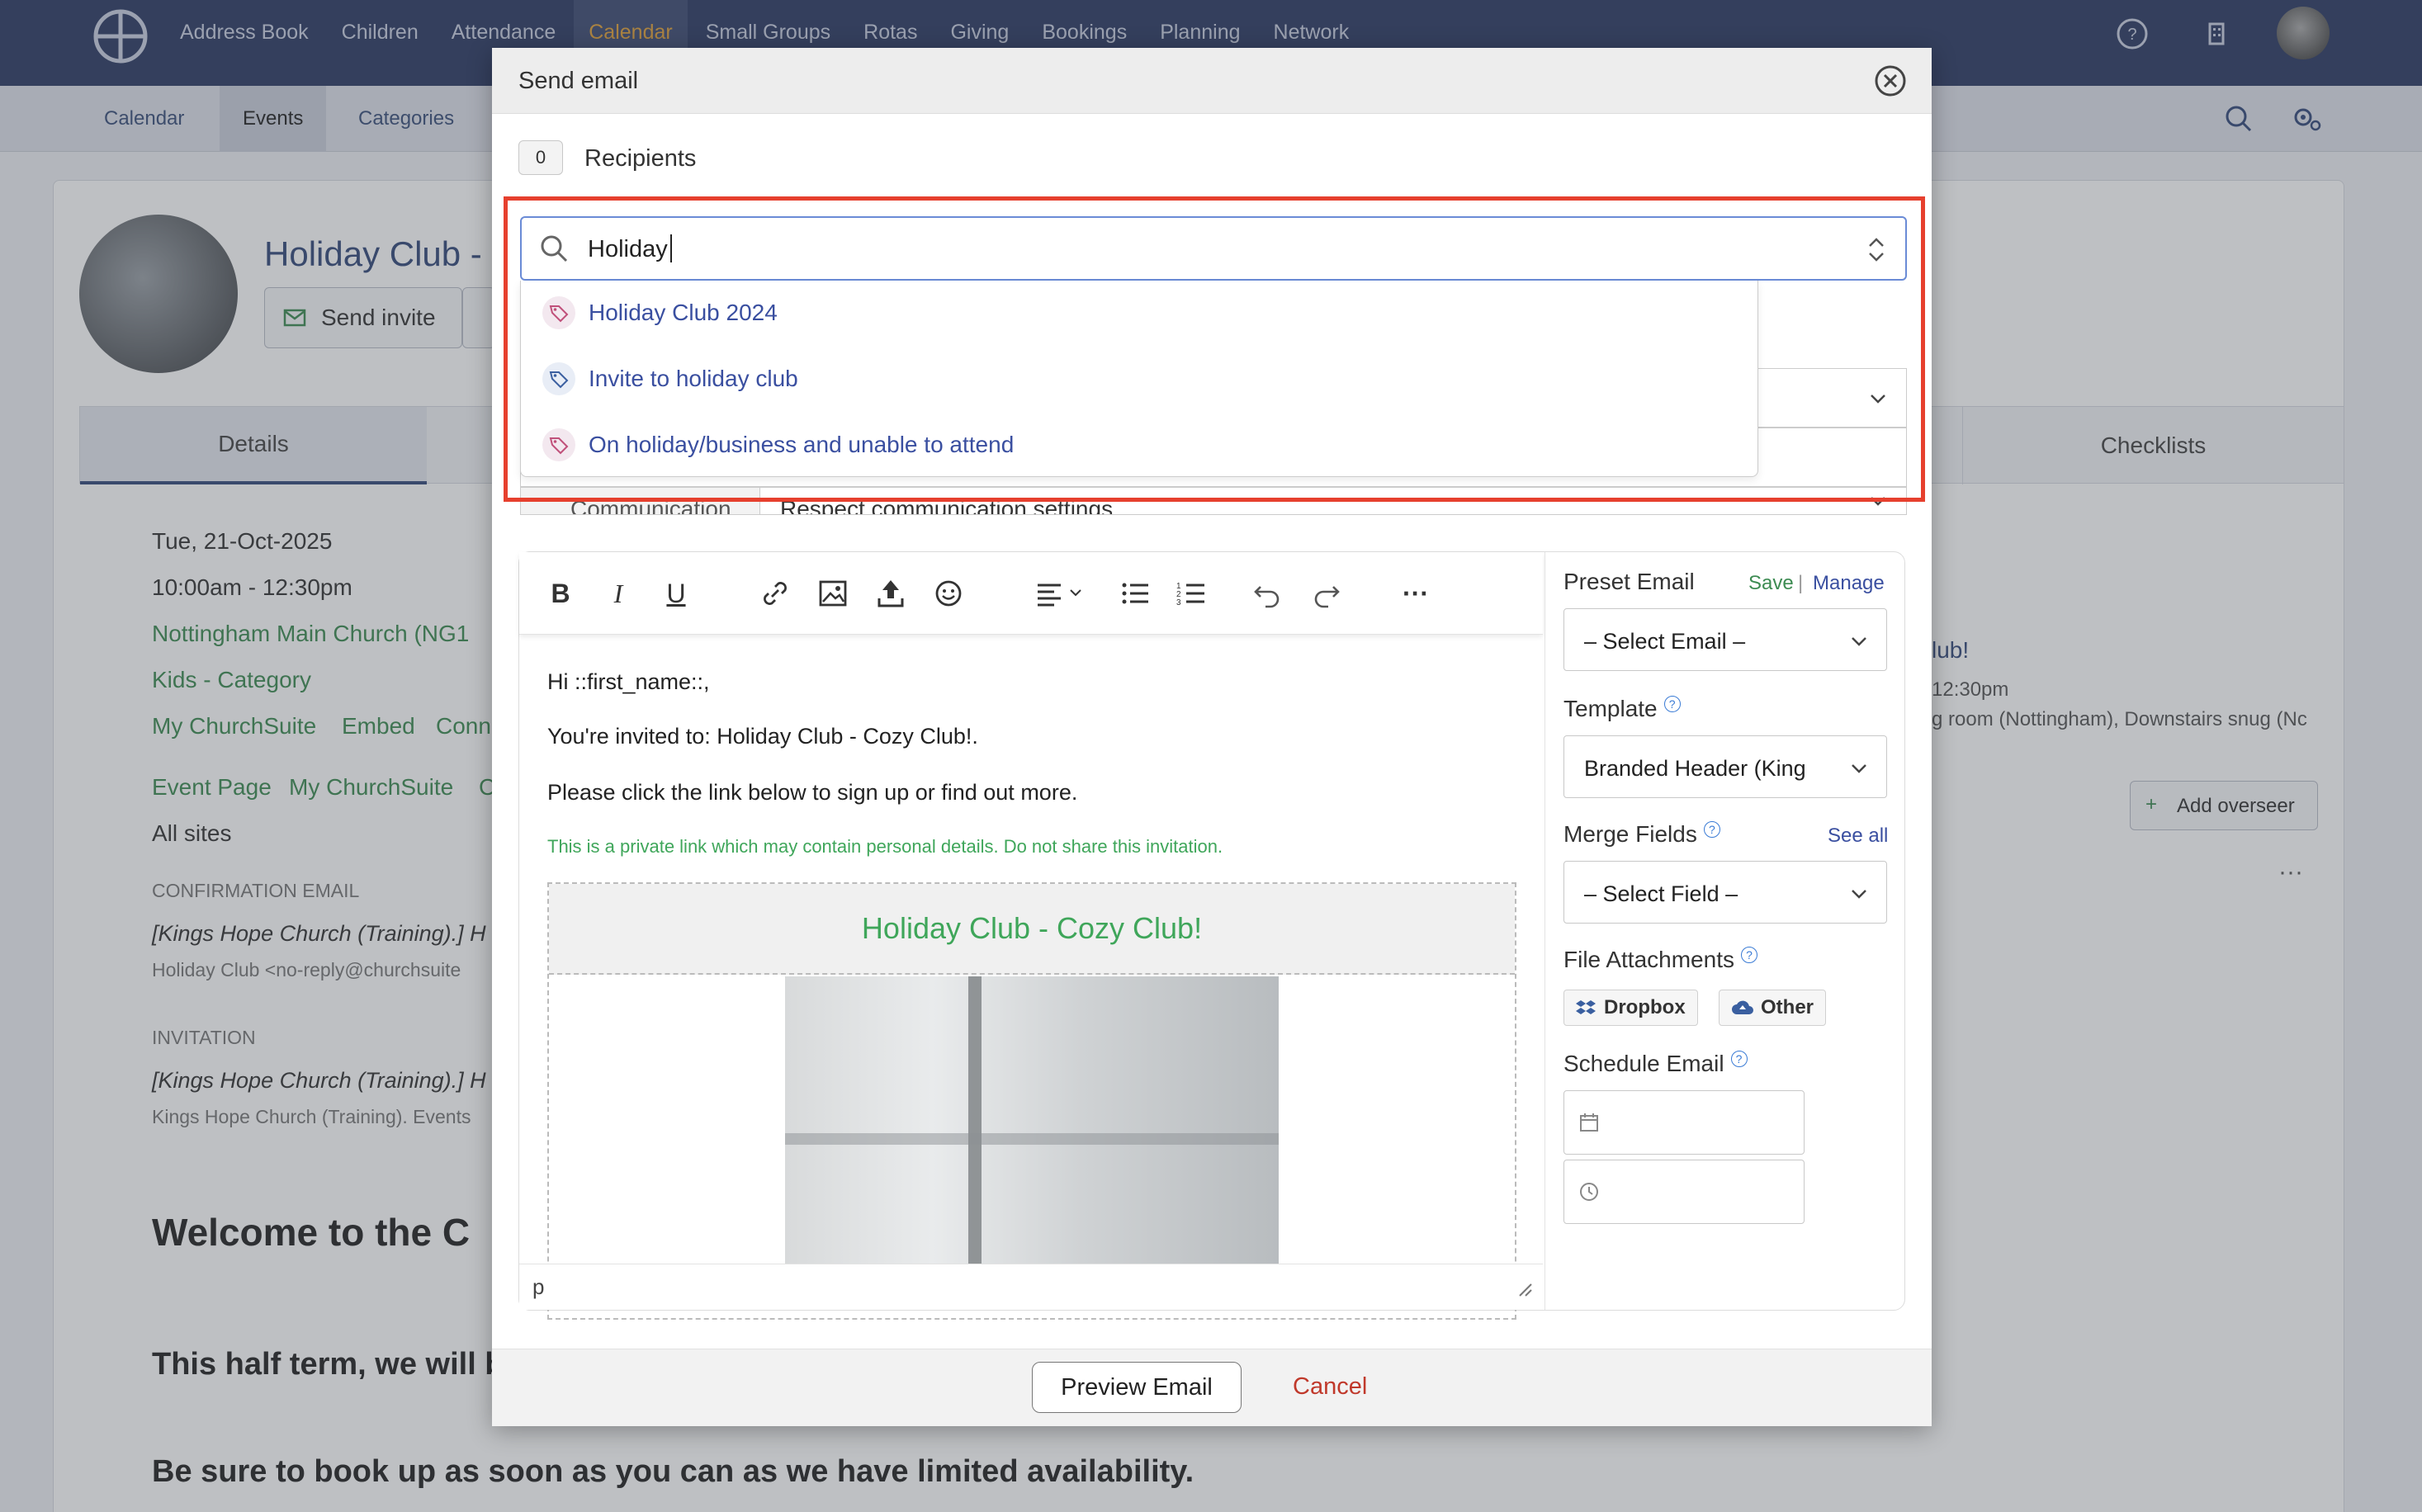  Describe the element at coordinates (1032, 929) in the screenshot. I see `body-template-header: Holiday Club - Cozy Club!` at that location.